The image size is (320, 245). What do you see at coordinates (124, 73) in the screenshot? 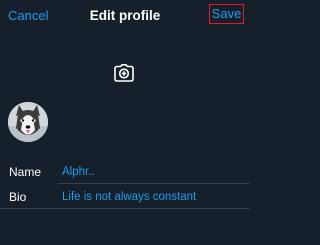
I see `camera-plus-icon` at bounding box center [124, 73].